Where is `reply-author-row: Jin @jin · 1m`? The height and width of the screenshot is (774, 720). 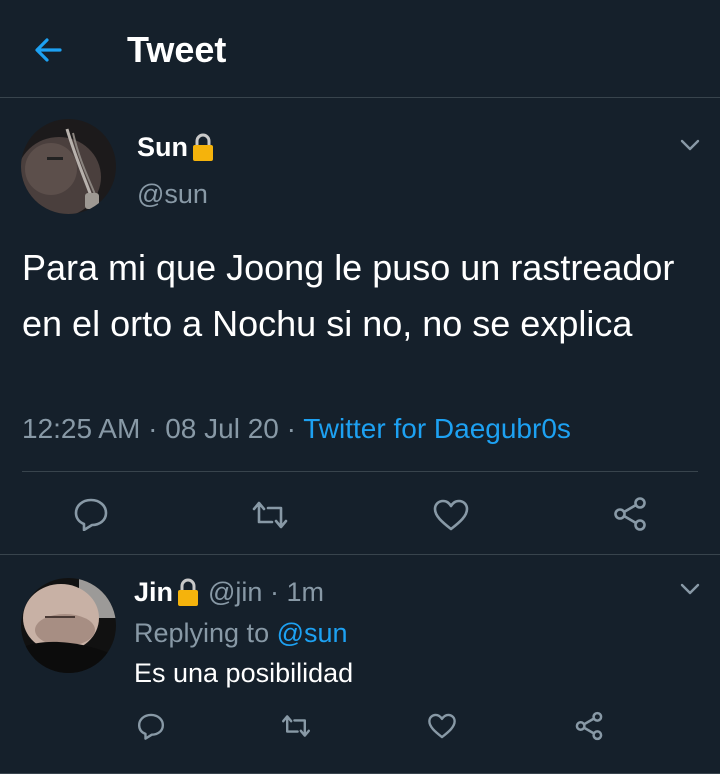 reply-author-row: Jin @jin · 1m is located at coordinates (229, 592).